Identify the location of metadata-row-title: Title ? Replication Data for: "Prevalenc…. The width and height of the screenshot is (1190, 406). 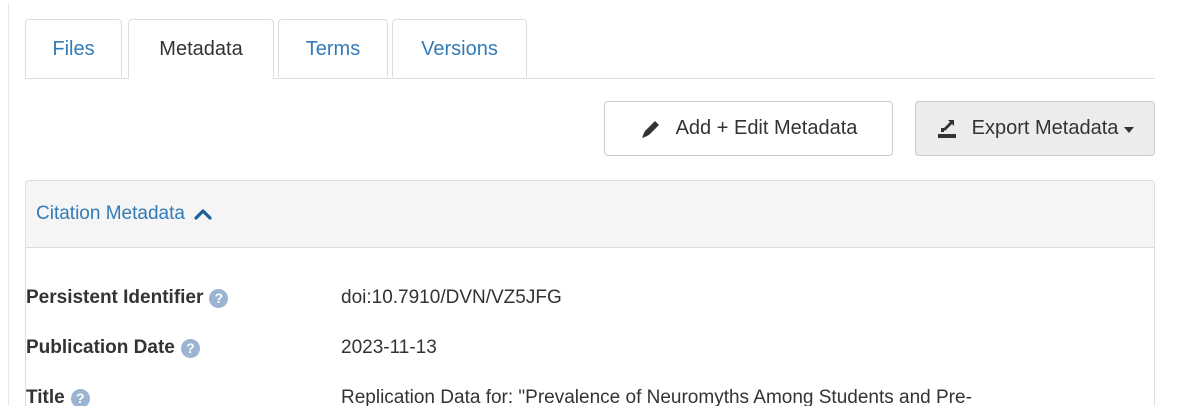
(586, 396).